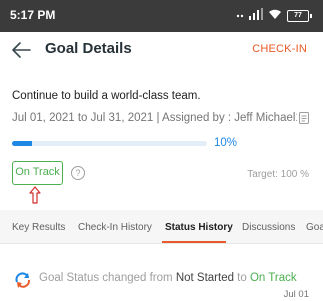 This screenshot has height=301, width=323. I want to click on page-title: Goal Details, so click(88, 48).